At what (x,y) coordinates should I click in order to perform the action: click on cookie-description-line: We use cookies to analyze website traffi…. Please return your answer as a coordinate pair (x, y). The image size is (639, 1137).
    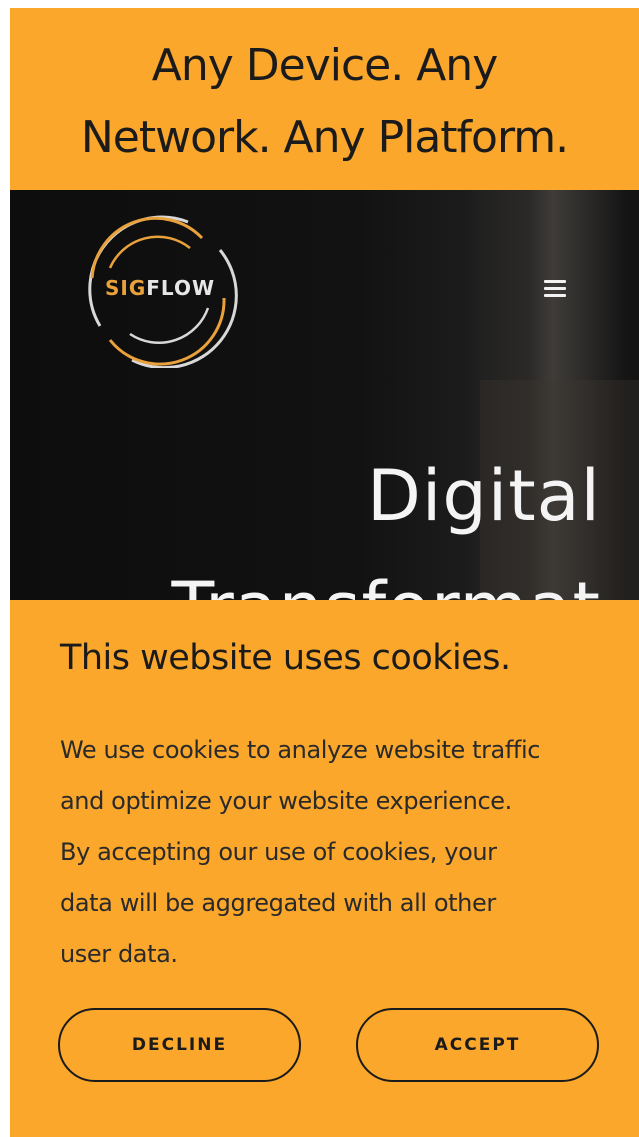
    Looking at the image, I should click on (300, 750).